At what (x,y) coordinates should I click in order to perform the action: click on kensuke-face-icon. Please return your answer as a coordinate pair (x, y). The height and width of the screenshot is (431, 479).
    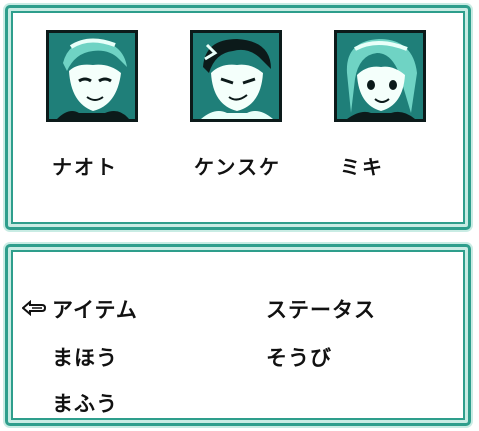
    Looking at the image, I should click on (236, 76).